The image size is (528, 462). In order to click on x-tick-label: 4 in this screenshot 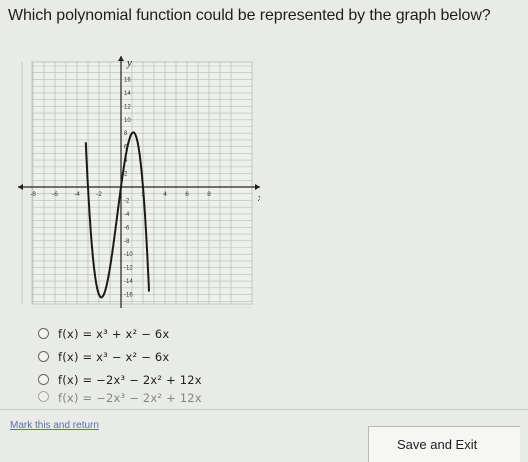, I will do `click(165, 194)`.